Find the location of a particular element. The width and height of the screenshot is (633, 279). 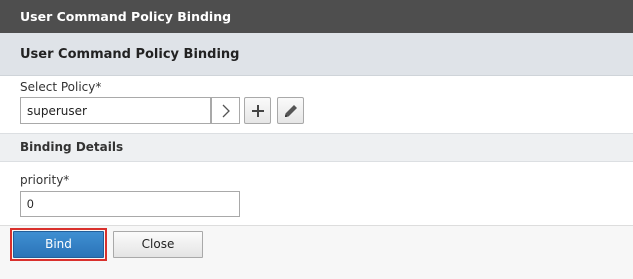

window-title: User Command Policy Binding is located at coordinates (316, 16).